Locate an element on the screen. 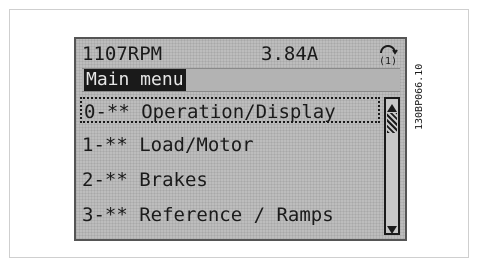 The width and height of the screenshot is (479, 267). hand-auto-icon: (1) is located at coordinates (388, 54).